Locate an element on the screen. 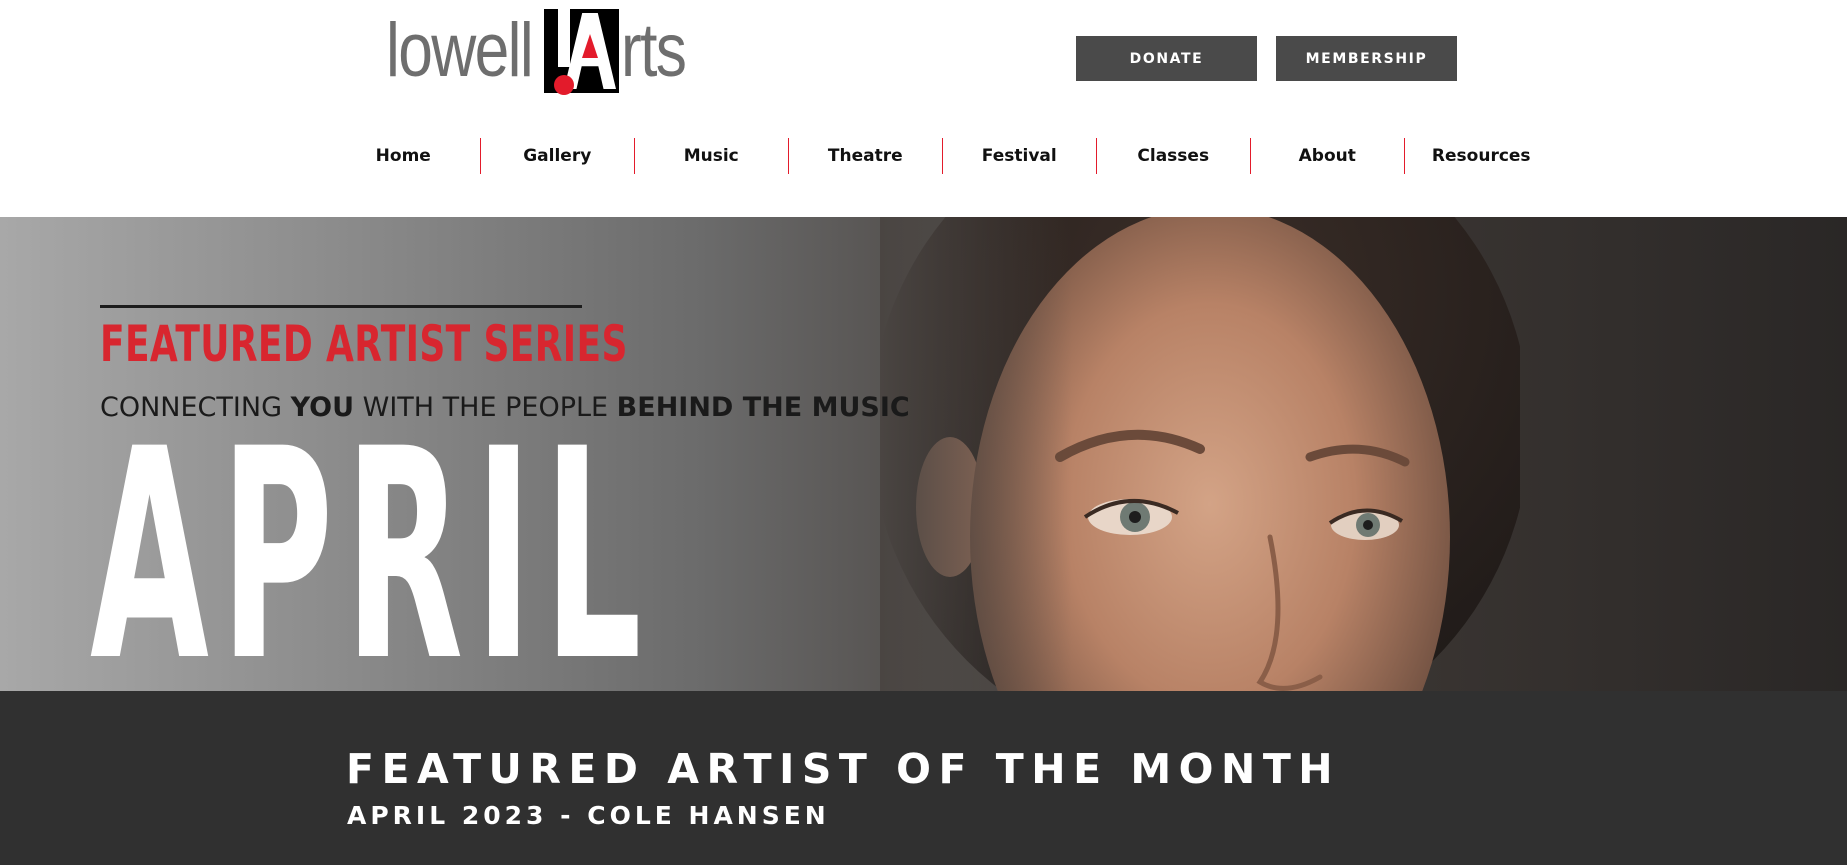 This screenshot has height=865, width=1847. featured-artist-title: FEATURED ARTIST OF THE MONTH is located at coordinates (843, 769).